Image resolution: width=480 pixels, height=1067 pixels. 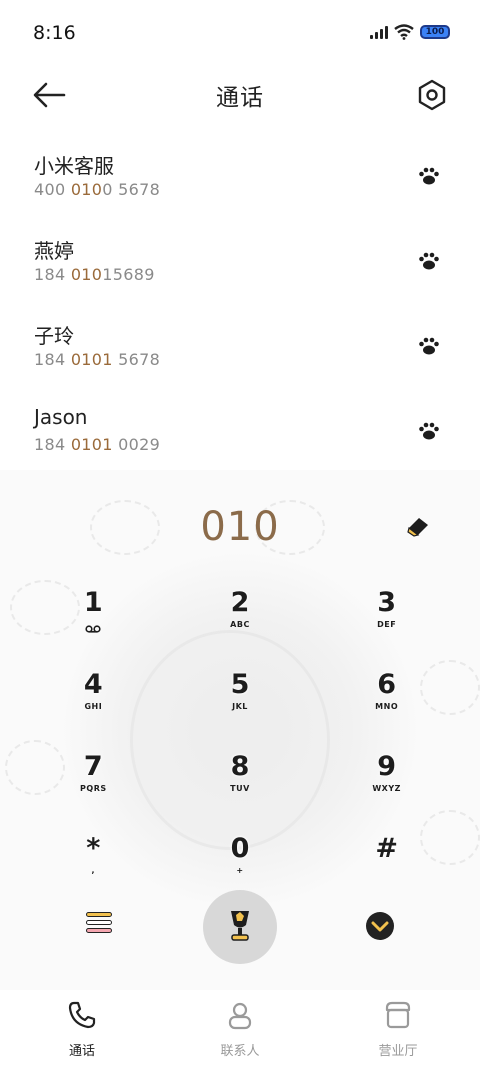 I want to click on contact-number: 184 01015689, so click(x=94, y=274).